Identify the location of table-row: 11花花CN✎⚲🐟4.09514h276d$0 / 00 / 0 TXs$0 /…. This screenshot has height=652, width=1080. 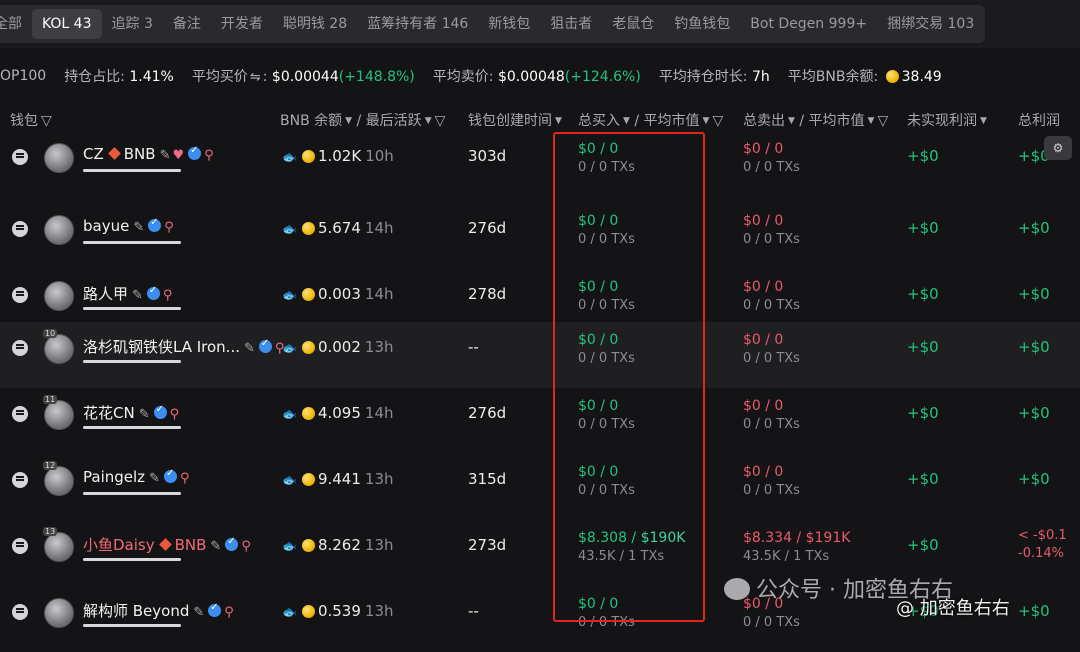
(540, 421).